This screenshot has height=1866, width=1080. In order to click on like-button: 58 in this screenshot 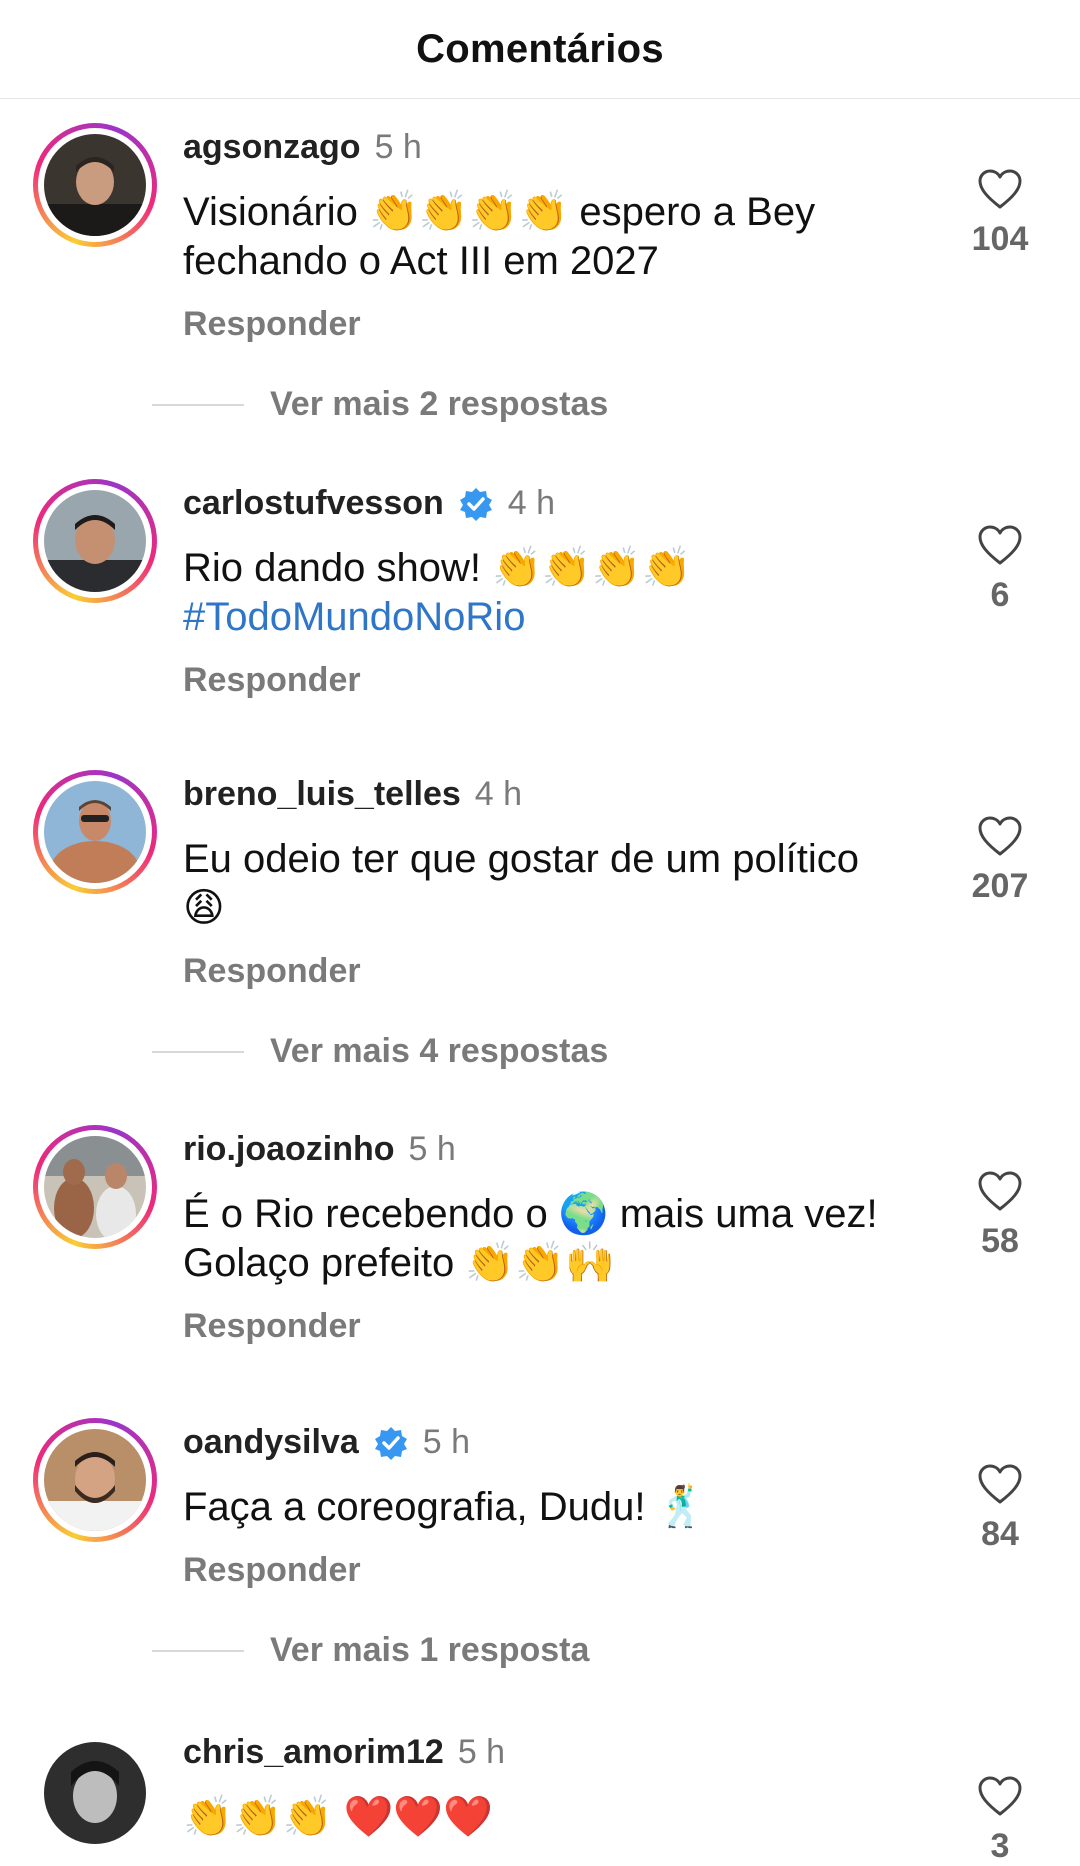, I will do `click(1000, 1215)`.